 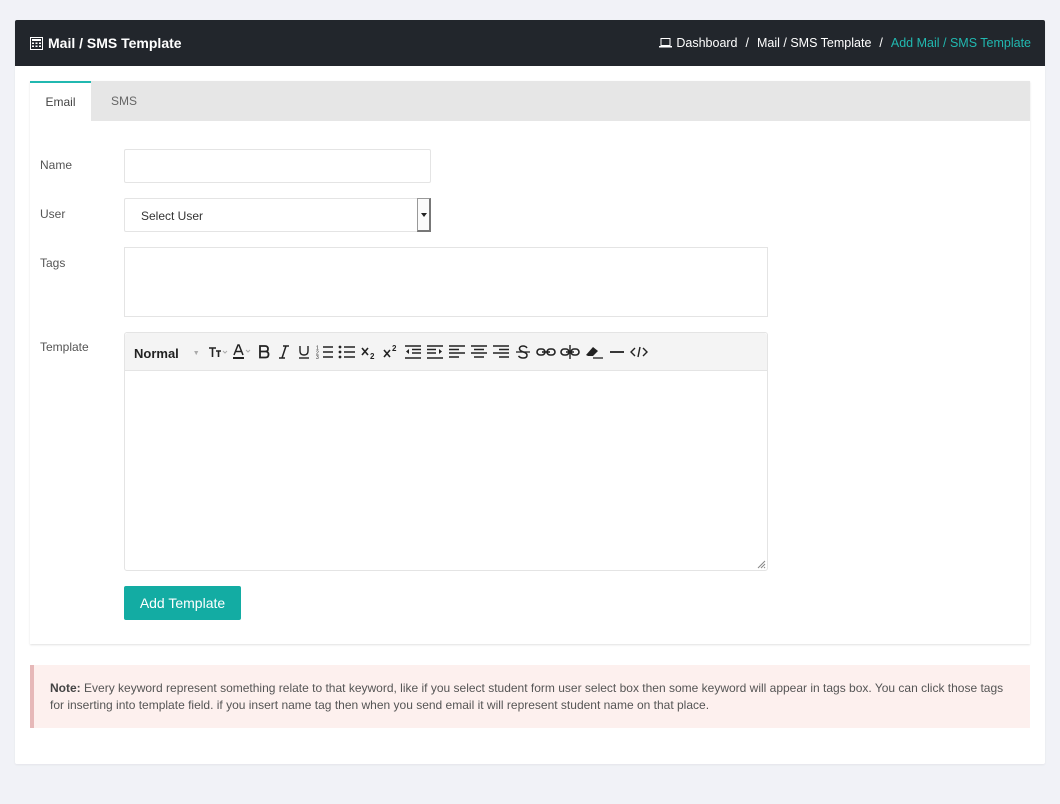 I want to click on caret-down-icon, so click(x=423, y=214).